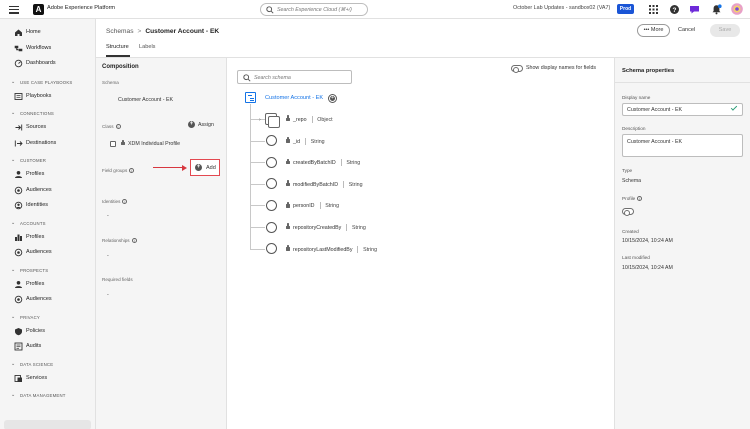 The image size is (750, 429). Describe the element at coordinates (294, 98) in the screenshot. I see `schema-root-node: Customer Account - EK` at that location.